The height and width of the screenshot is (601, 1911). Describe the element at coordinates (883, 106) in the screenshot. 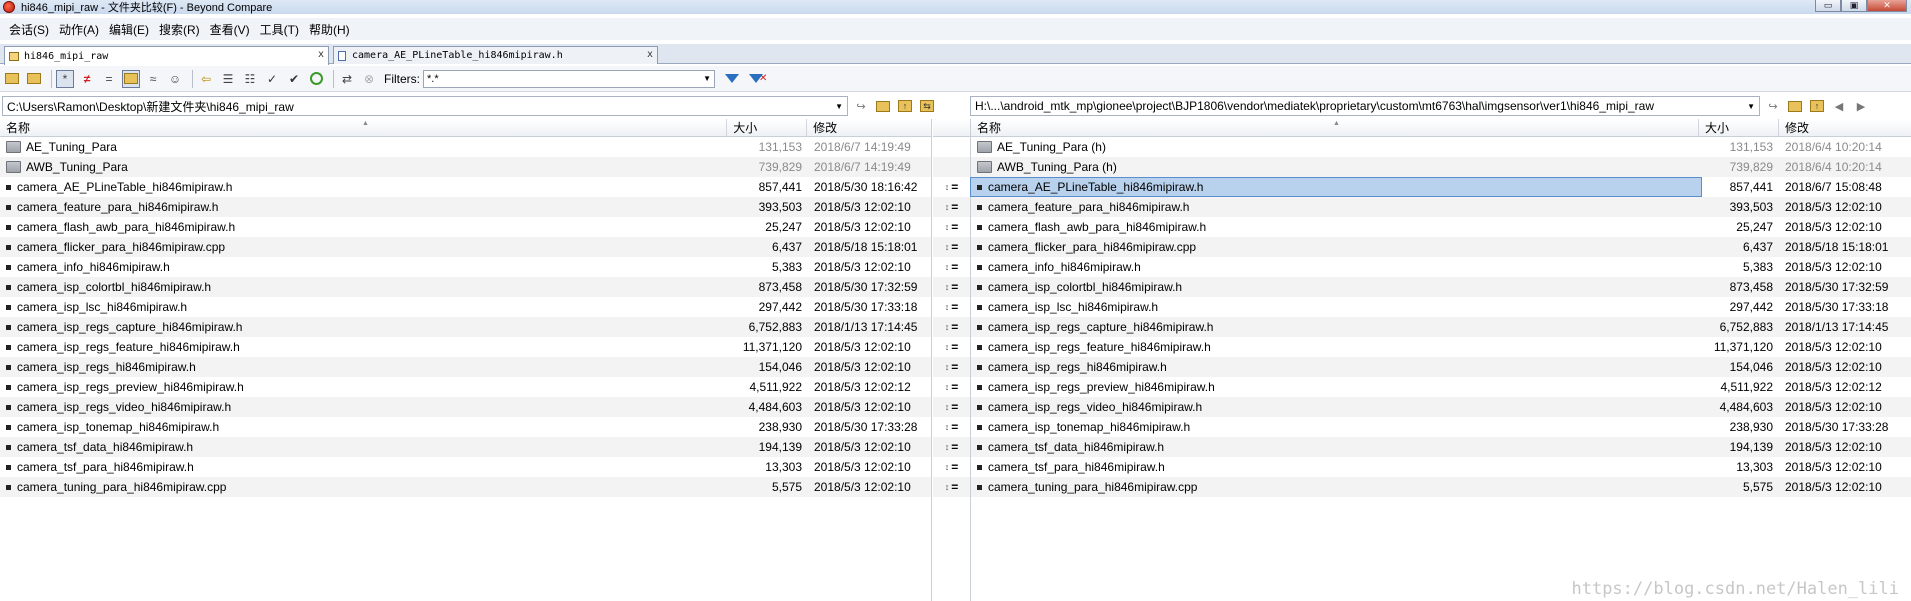

I see `left-browse-button` at that location.